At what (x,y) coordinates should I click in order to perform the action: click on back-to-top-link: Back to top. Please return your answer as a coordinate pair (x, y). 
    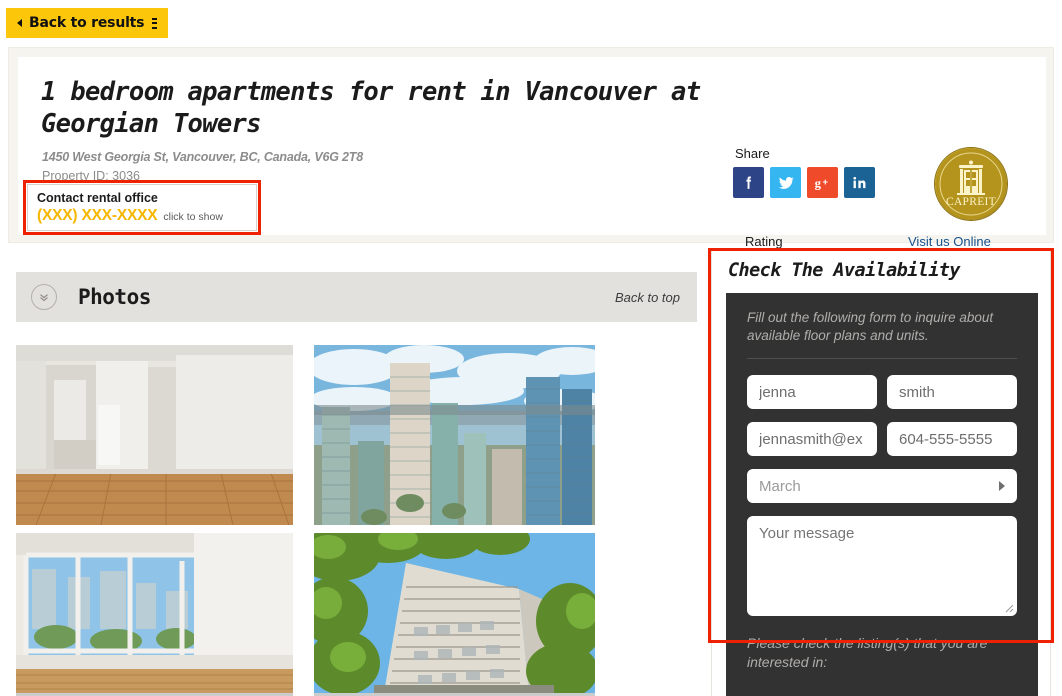
    Looking at the image, I should click on (647, 297).